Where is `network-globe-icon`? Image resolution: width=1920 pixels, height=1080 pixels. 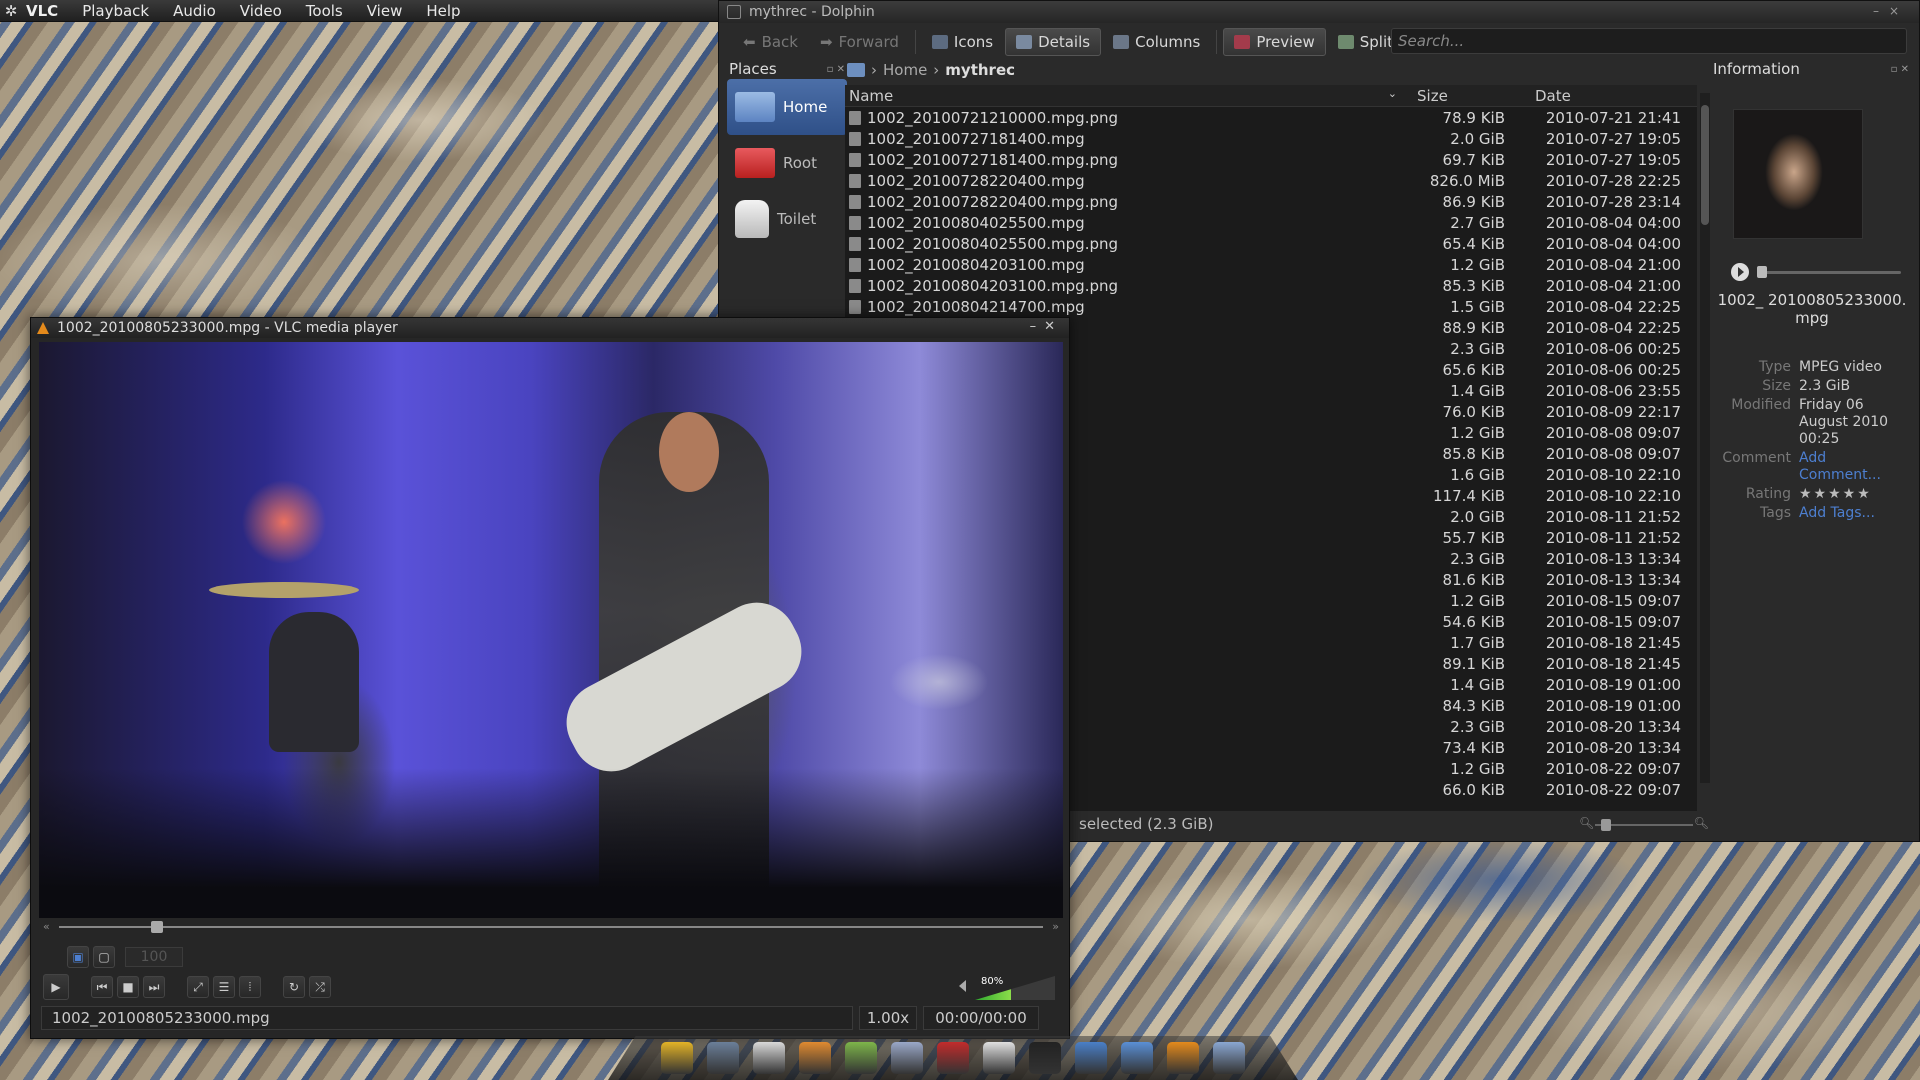 network-globe-icon is located at coordinates (1091, 1058).